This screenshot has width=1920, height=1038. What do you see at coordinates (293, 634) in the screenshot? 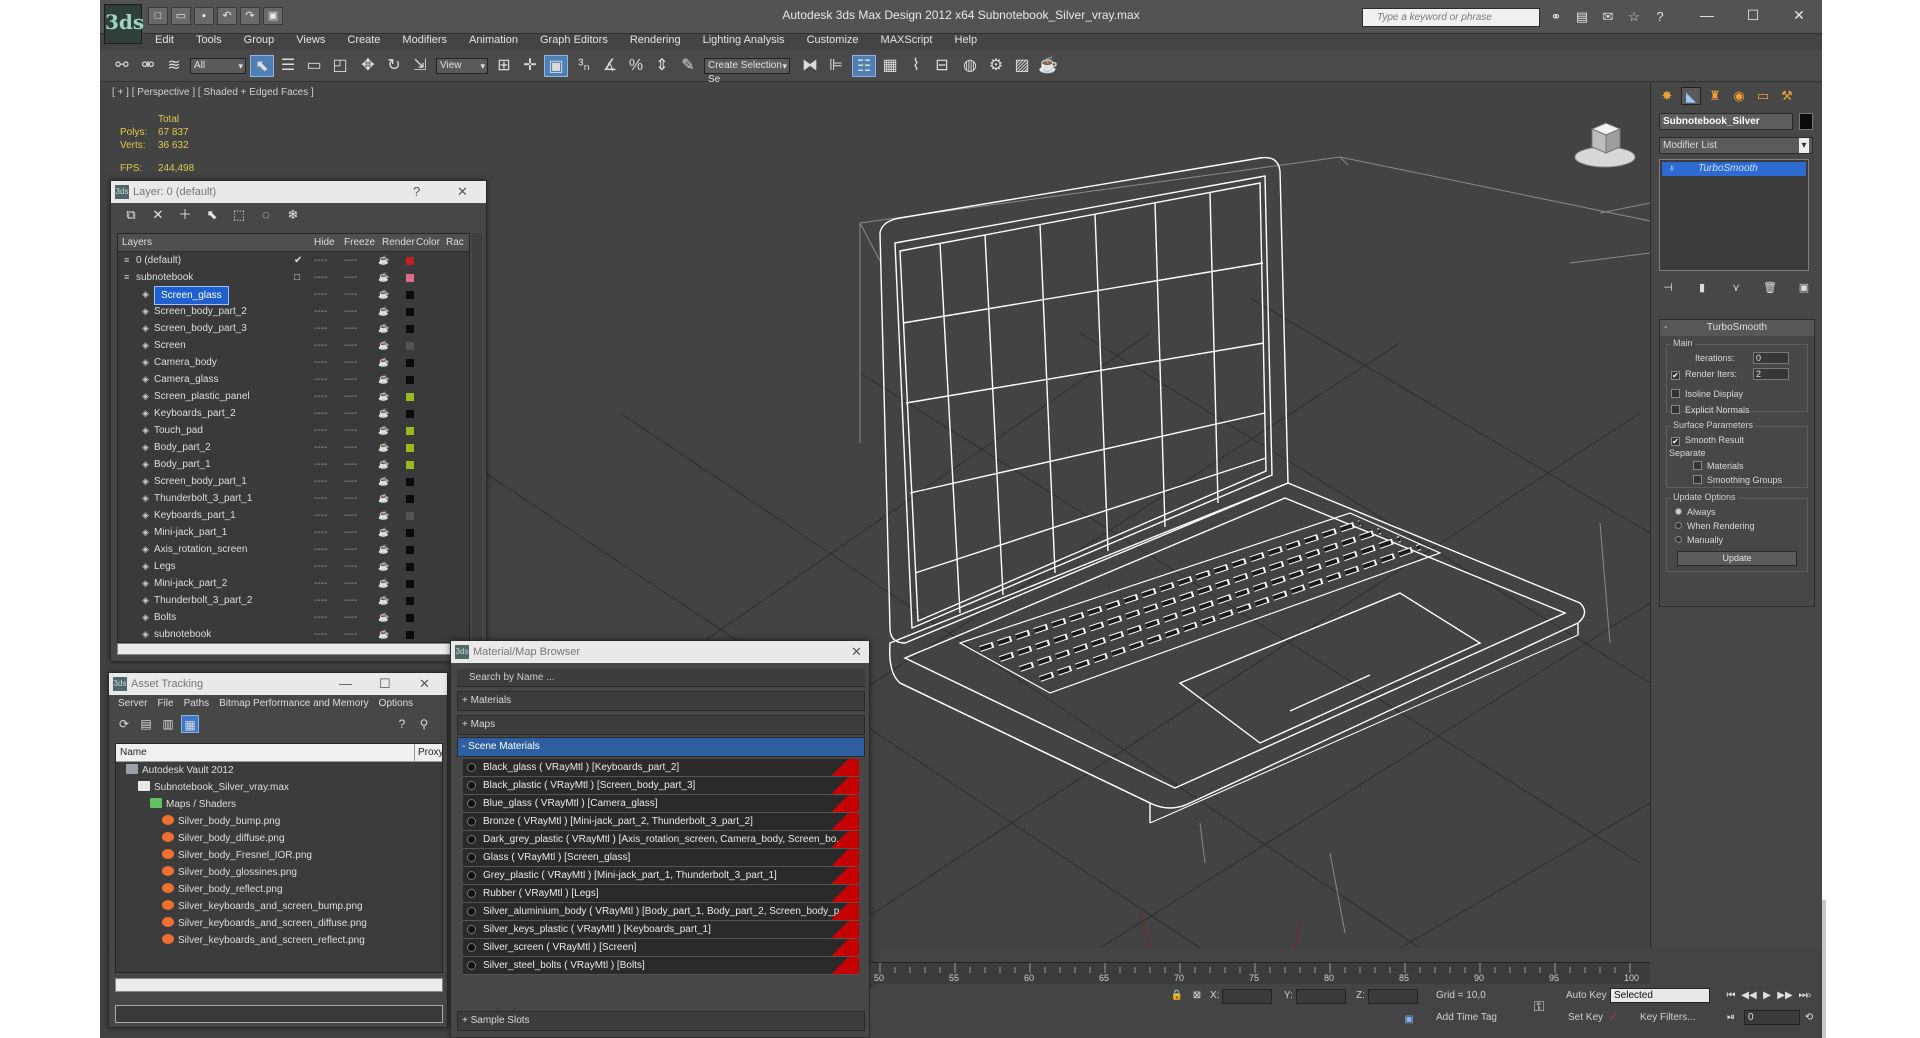
I see `layer-row: ◈ subnotebook ---- ---- ☕` at bounding box center [293, 634].